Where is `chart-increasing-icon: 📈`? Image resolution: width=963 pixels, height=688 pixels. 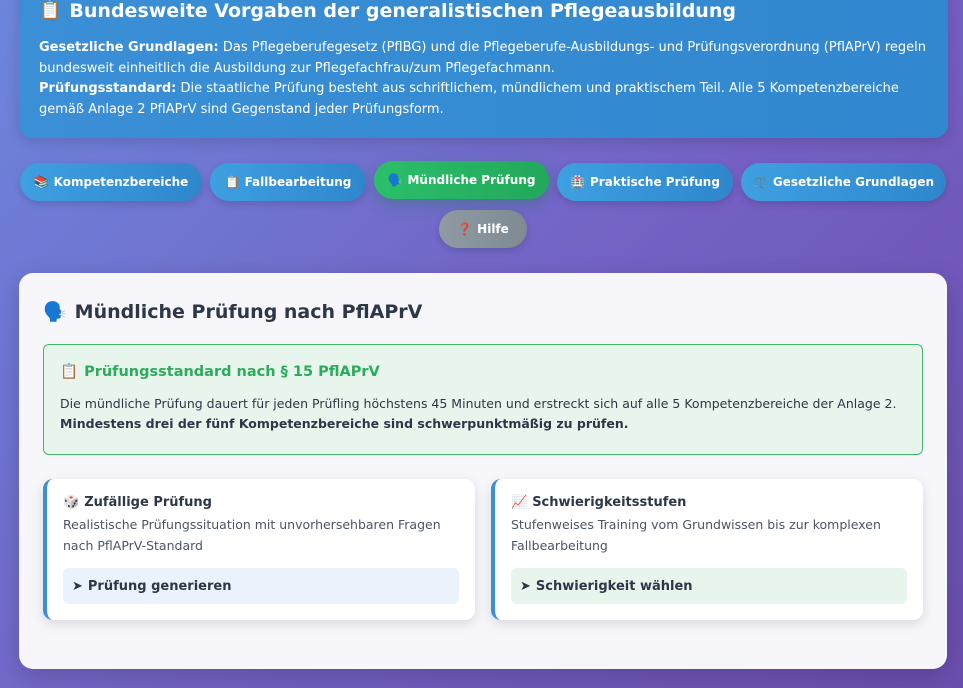
chart-increasing-icon: 📈 is located at coordinates (519, 502).